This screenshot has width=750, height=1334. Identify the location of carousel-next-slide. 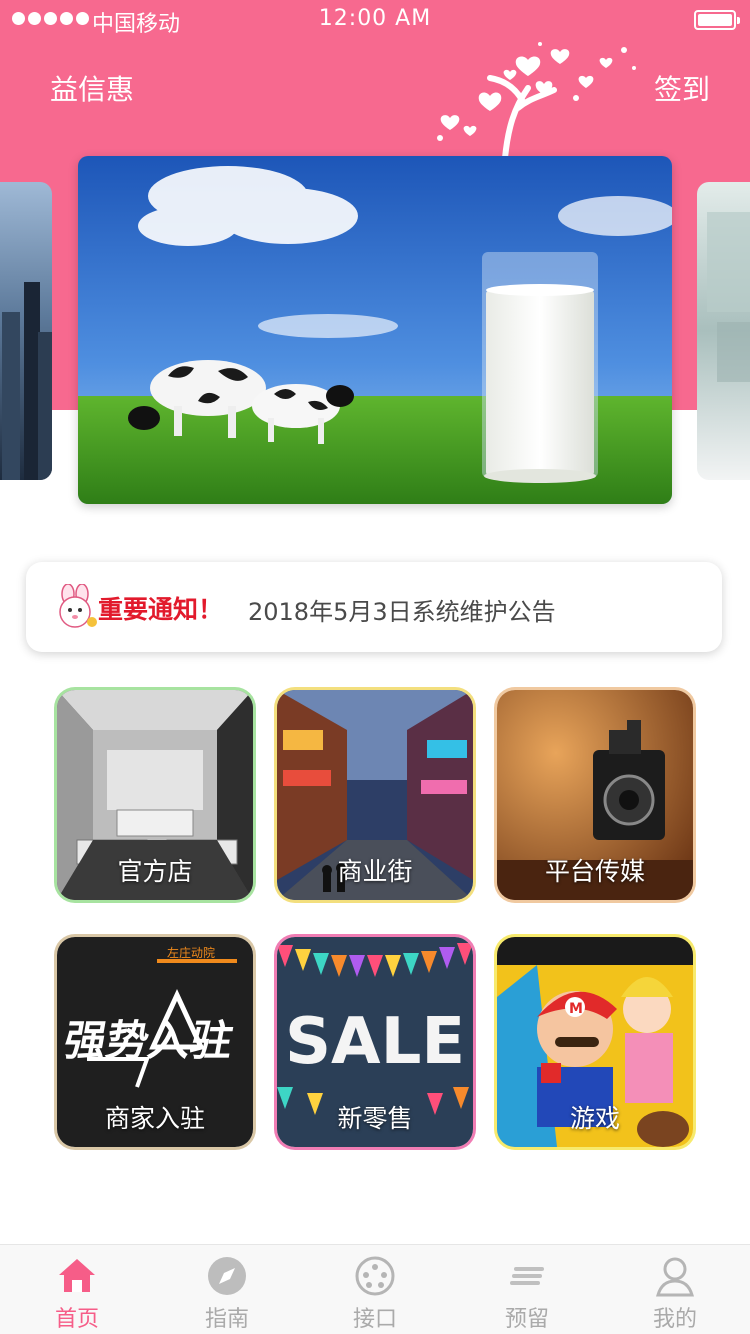
(723, 331).